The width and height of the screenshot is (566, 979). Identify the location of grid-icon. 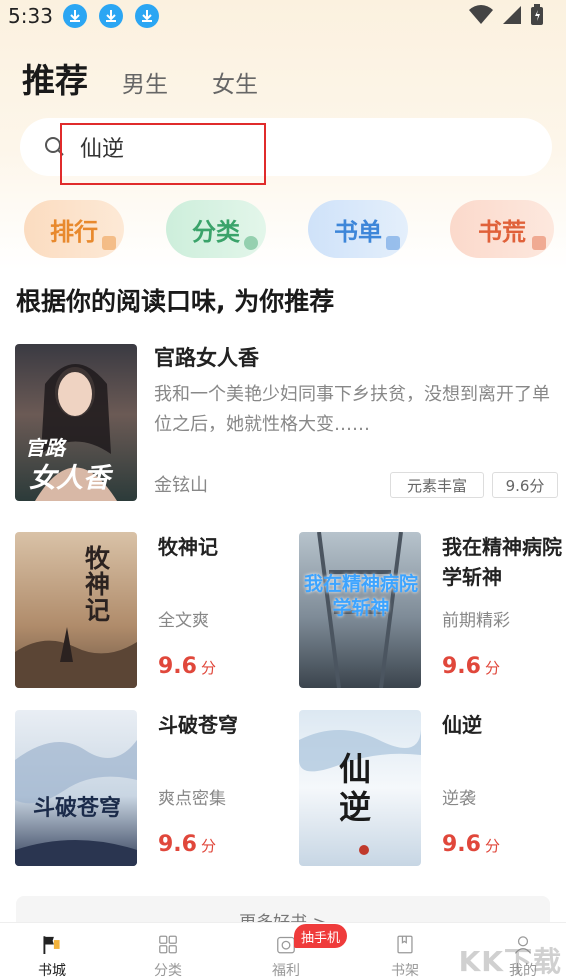
(168, 944).